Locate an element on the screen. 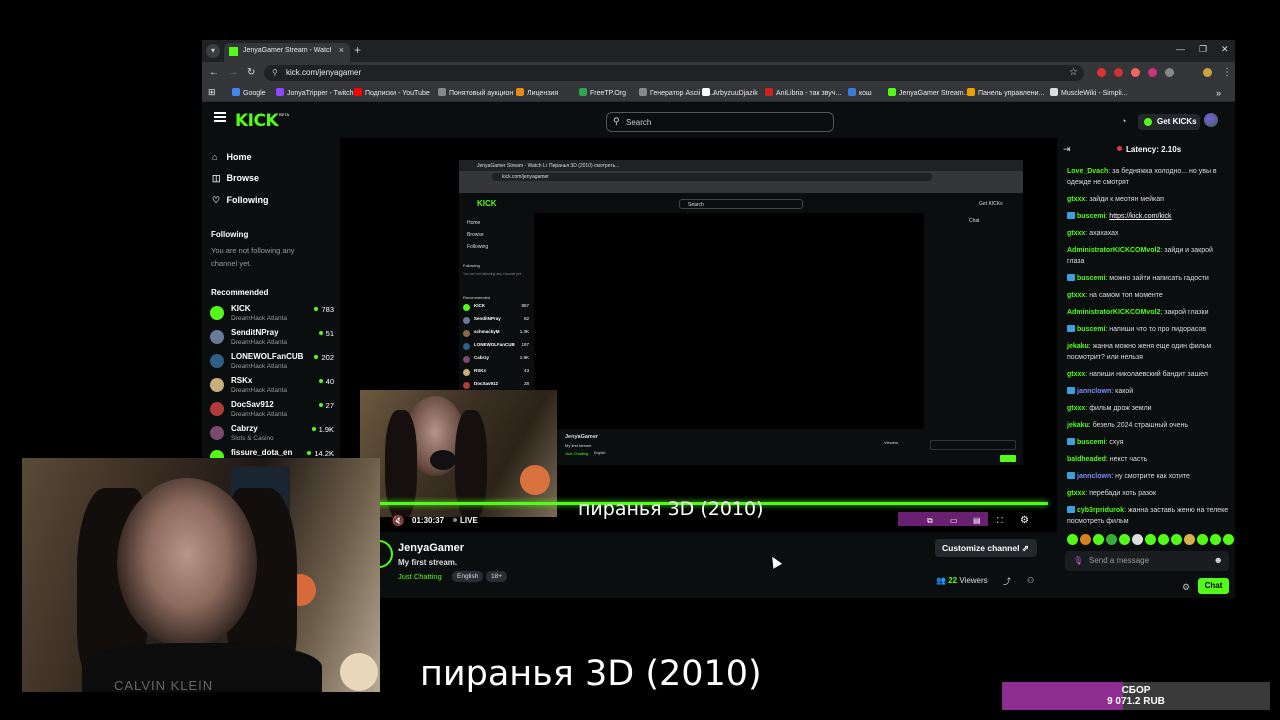 This screenshot has height=720, width=1280. close-window-icon: ✕ is located at coordinates (1225, 49).